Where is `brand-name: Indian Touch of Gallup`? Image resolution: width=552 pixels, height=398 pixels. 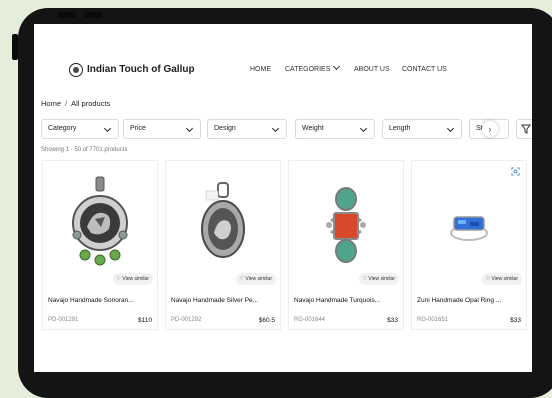
brand-name: Indian Touch of Gallup is located at coordinates (141, 70).